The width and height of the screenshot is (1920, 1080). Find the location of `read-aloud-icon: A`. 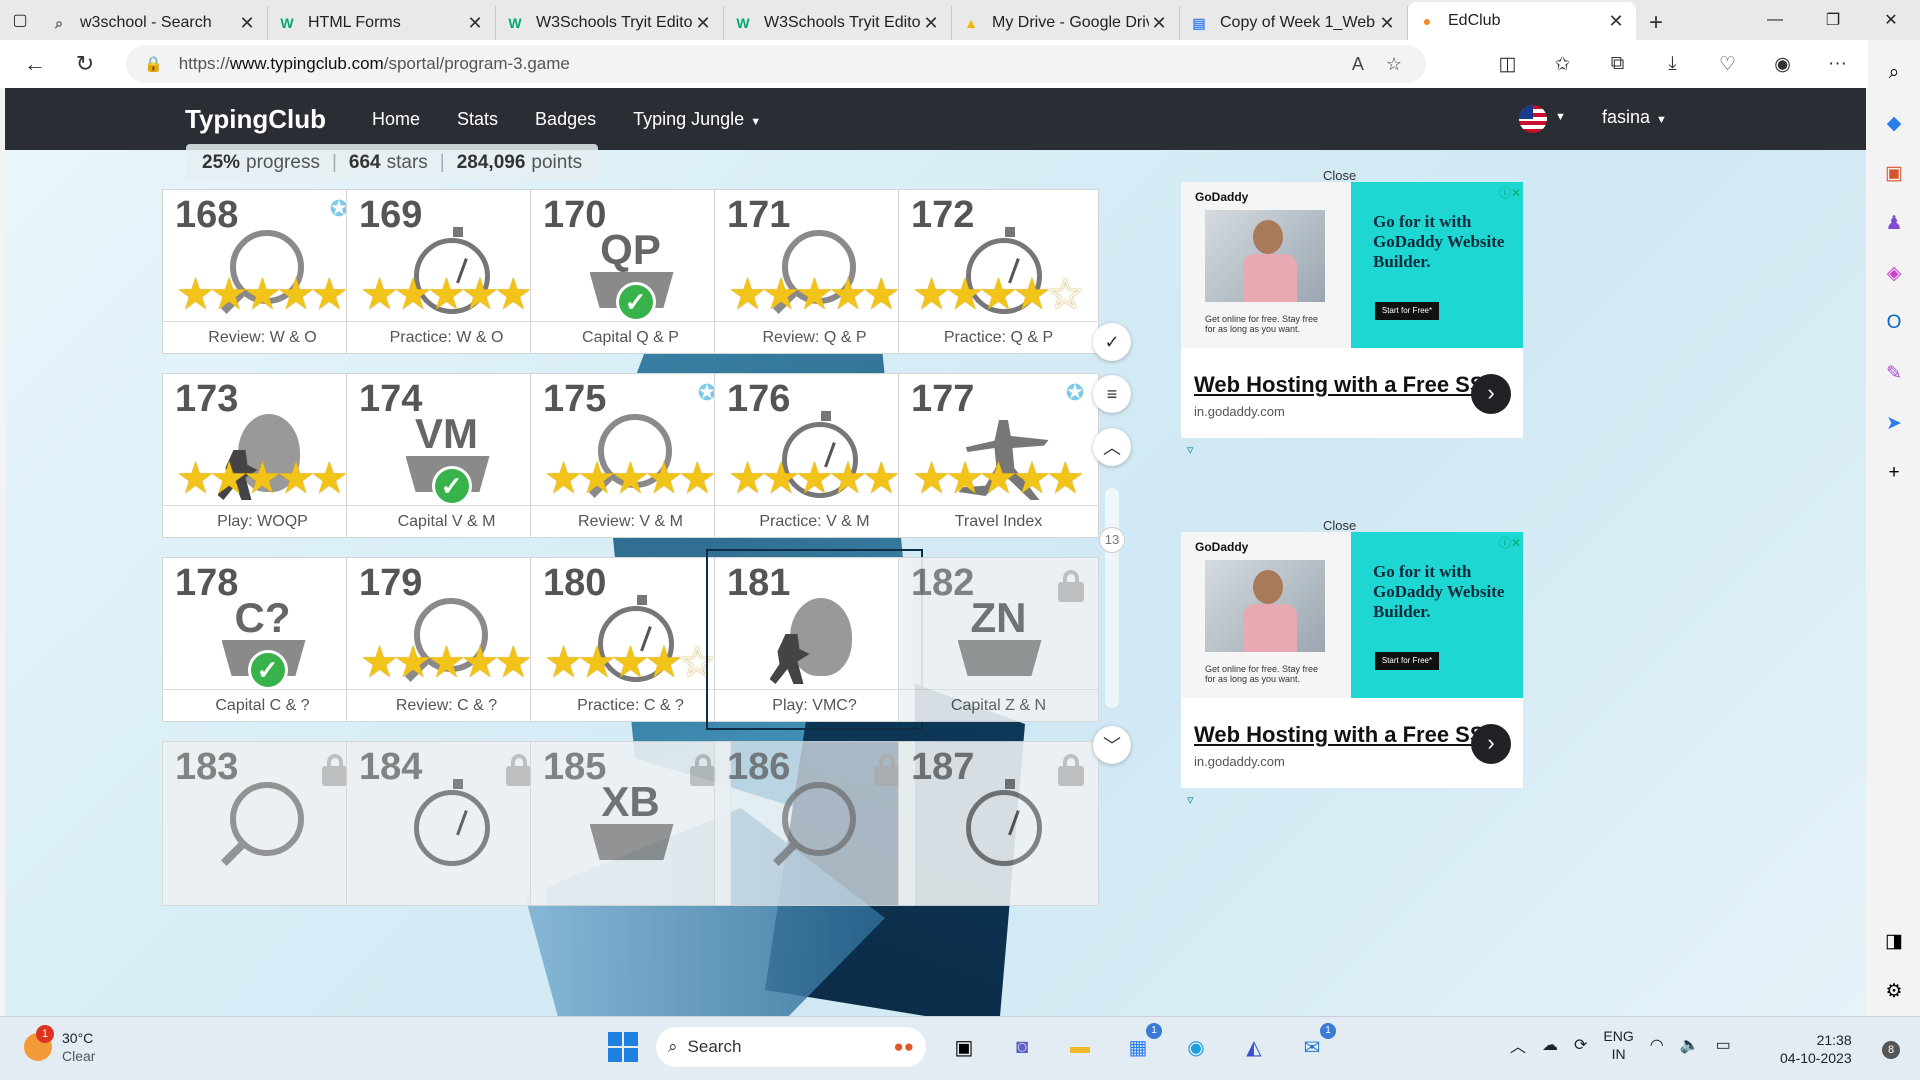

read-aloud-icon: A is located at coordinates (1358, 64).